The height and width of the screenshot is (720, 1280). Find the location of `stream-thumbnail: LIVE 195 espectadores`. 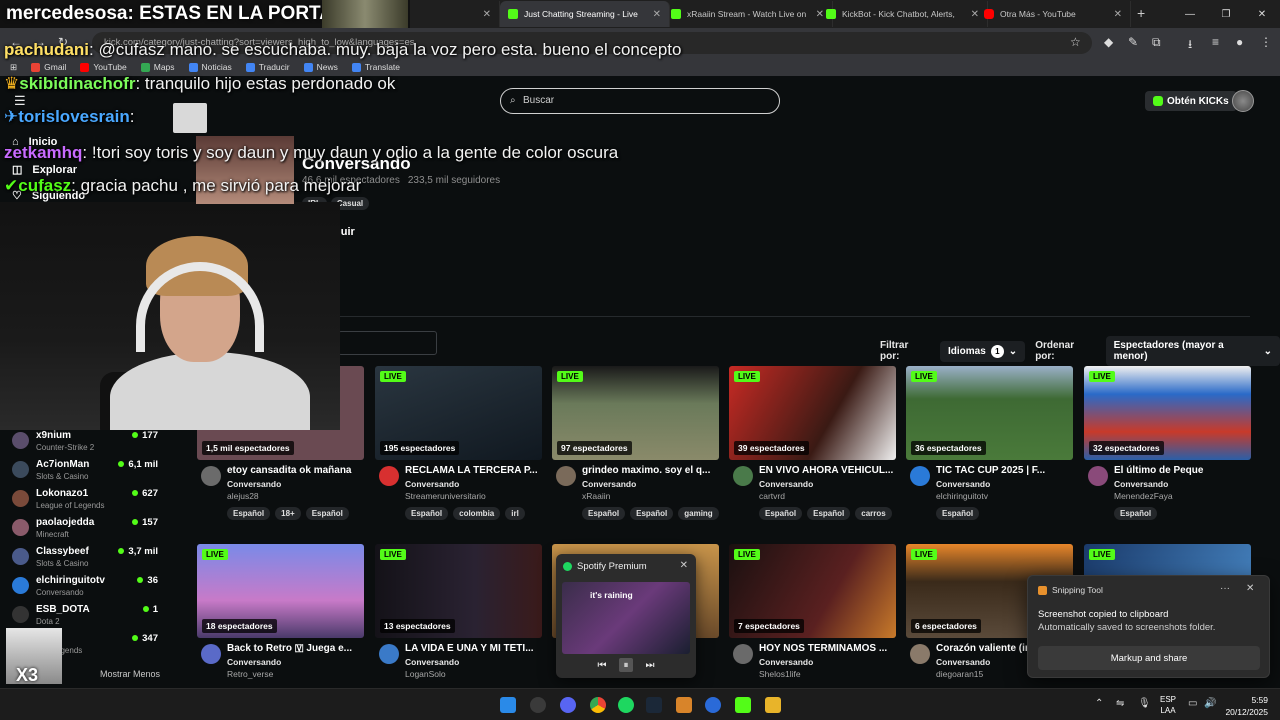

stream-thumbnail: LIVE 195 espectadores is located at coordinates (458, 413).